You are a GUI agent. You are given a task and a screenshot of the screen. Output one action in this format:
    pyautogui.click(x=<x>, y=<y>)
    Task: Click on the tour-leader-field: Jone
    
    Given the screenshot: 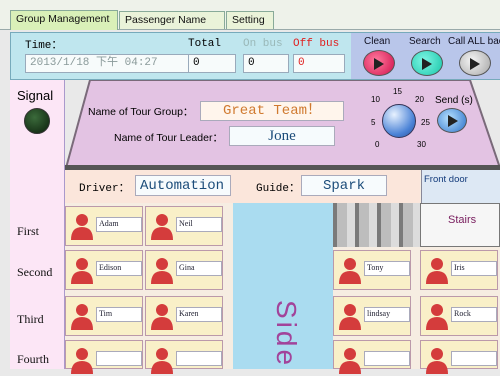 What is the action you would take?
    pyautogui.click(x=282, y=136)
    